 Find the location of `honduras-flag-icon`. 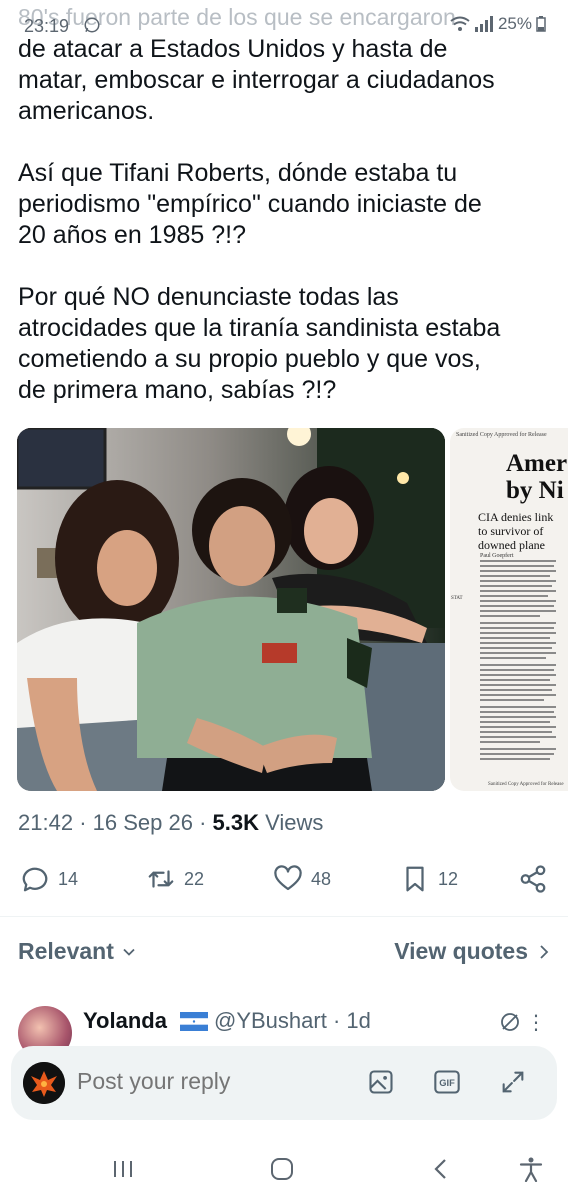

honduras-flag-icon is located at coordinates (194, 1021).